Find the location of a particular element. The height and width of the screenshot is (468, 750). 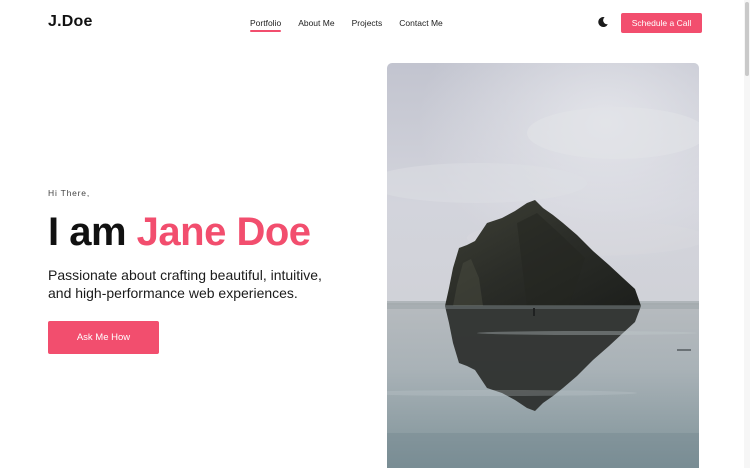

headline-prefix: I am is located at coordinates (92, 232).